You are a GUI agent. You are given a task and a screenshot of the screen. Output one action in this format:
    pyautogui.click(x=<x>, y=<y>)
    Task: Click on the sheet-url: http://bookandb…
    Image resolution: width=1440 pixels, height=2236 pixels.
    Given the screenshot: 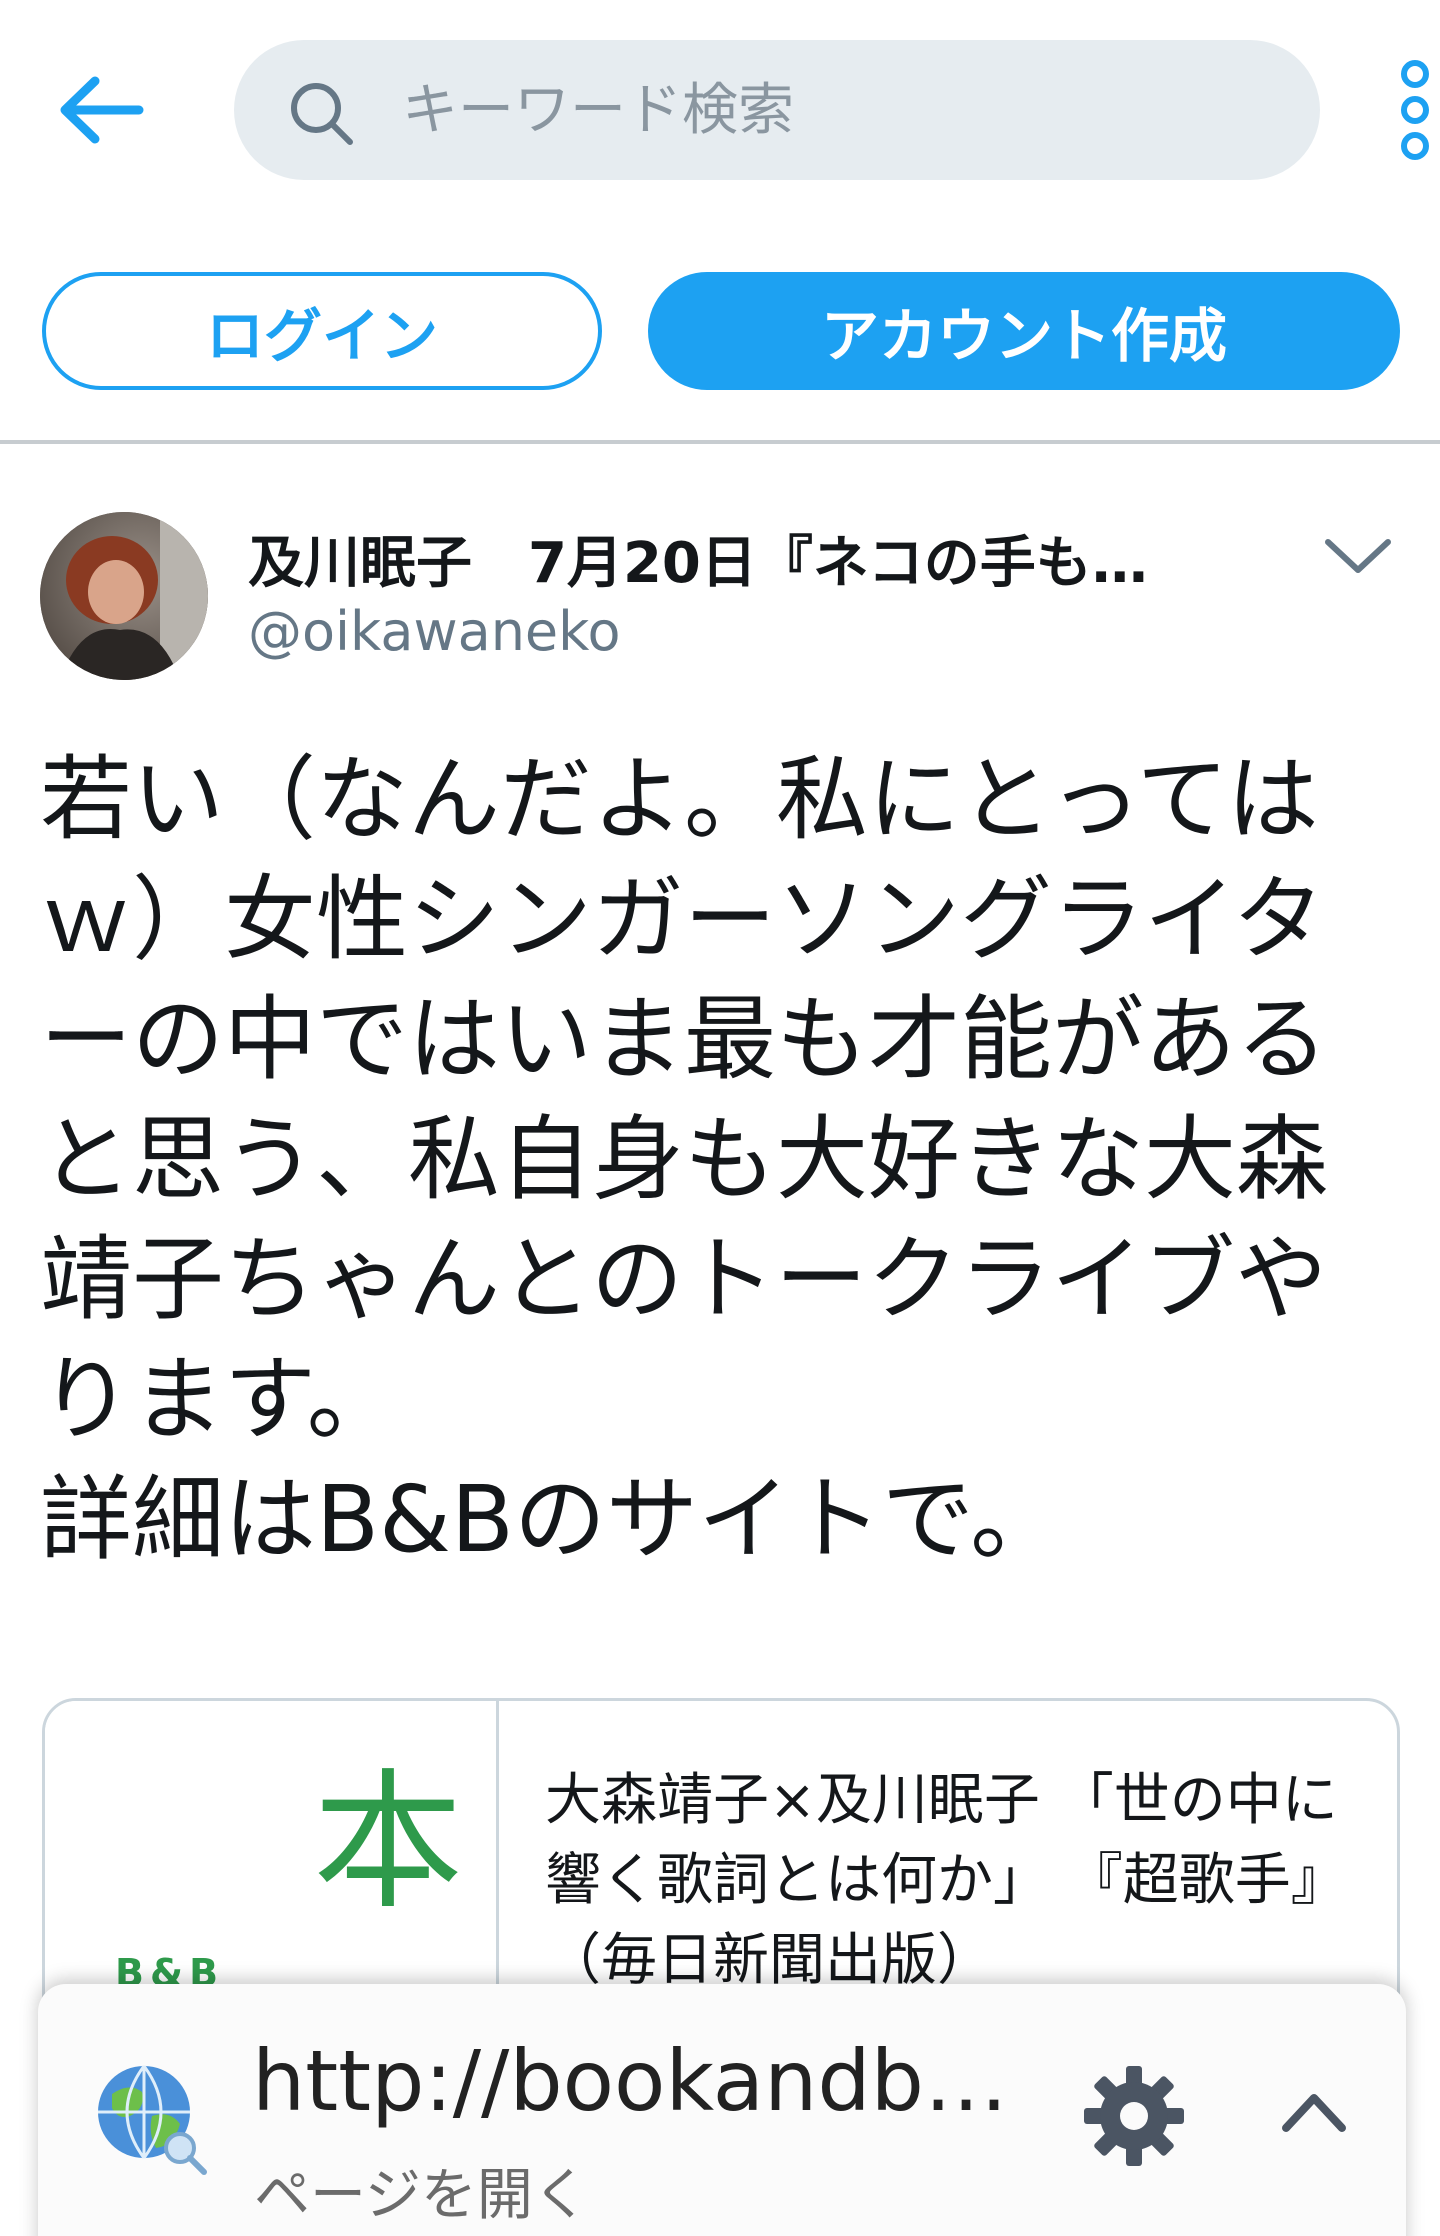 What is the action you would take?
    pyautogui.click(x=630, y=2081)
    